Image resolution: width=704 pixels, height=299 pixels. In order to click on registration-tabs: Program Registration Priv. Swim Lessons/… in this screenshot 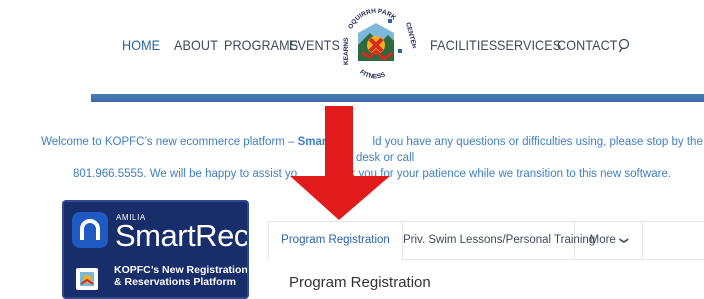, I will do `click(486, 240)`.